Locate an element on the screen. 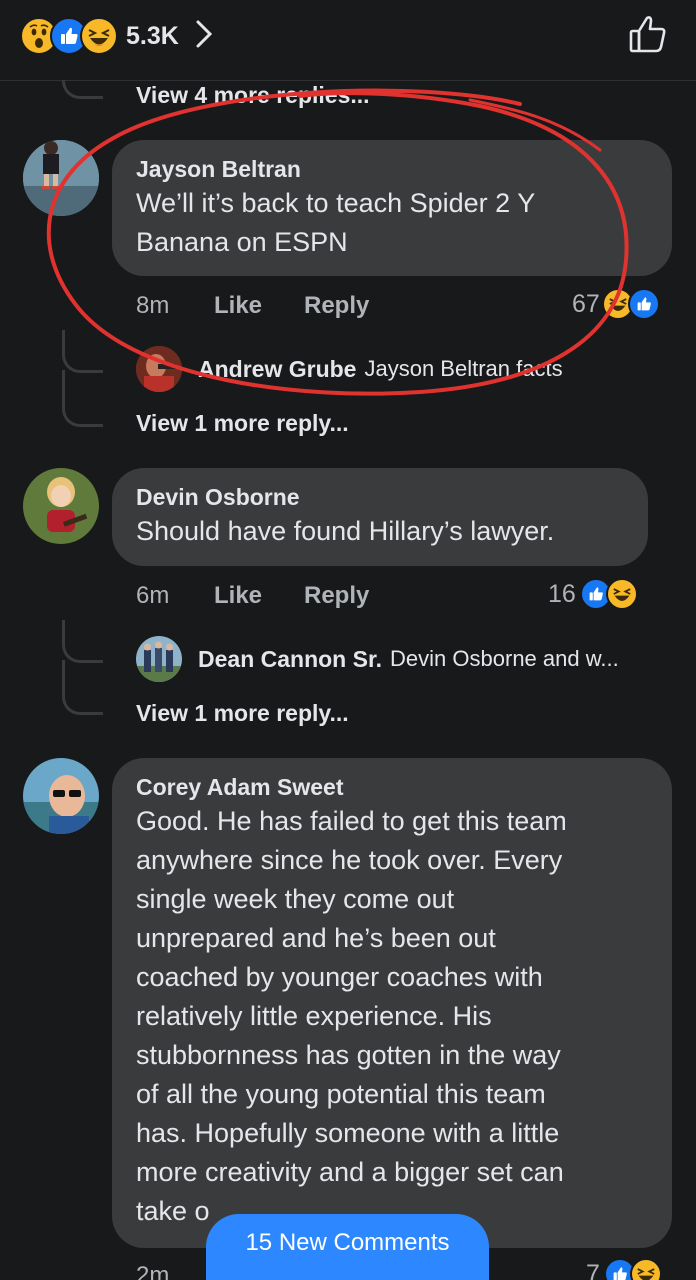 The image size is (696, 1280). comment-reaction-count: 7 is located at coordinates (593, 1269).